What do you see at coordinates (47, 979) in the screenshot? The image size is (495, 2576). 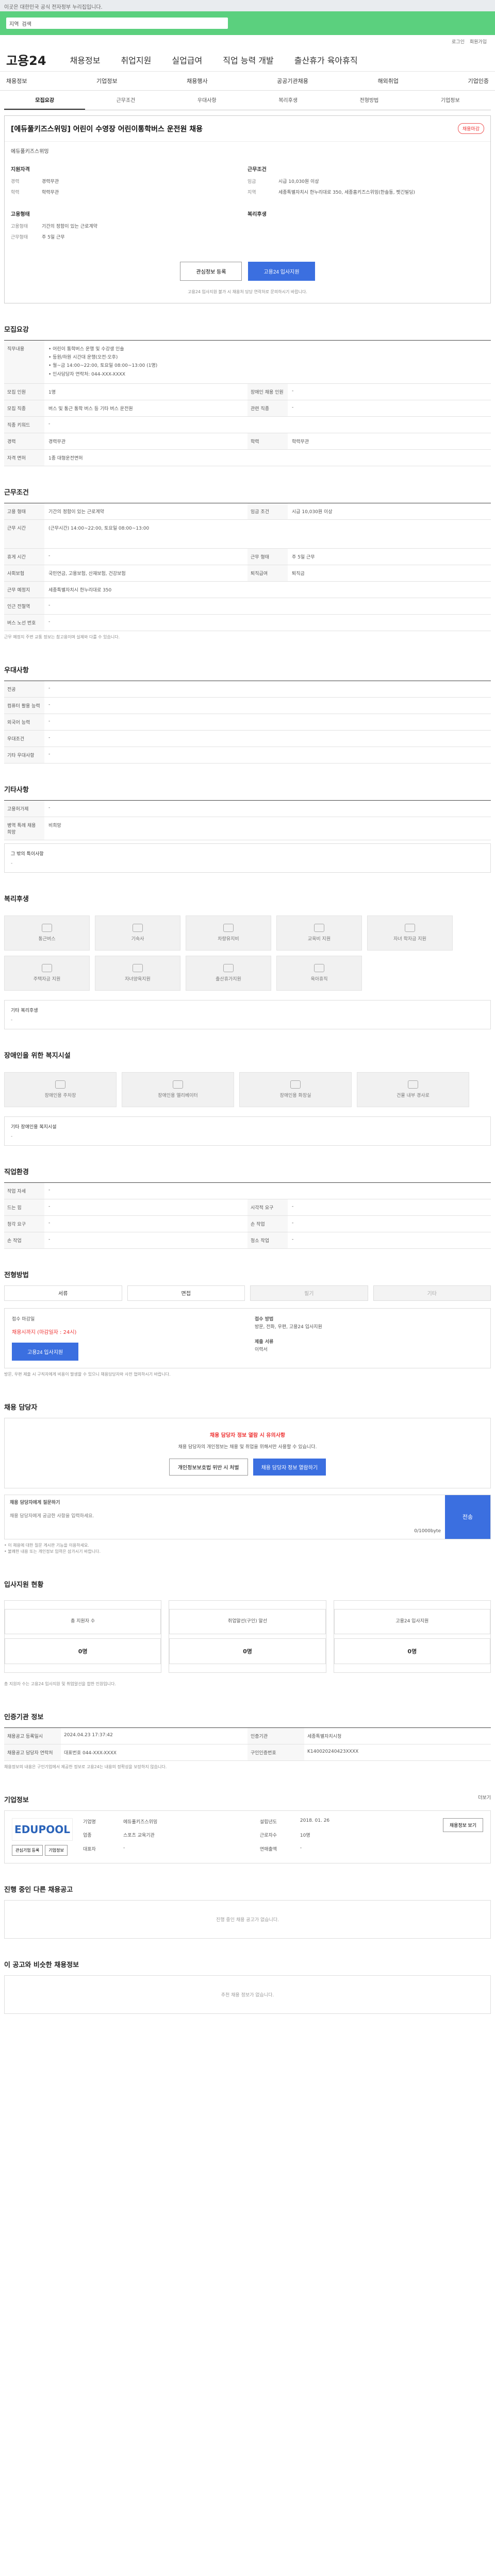 I see `tile-label: 주택자금 지원` at bounding box center [47, 979].